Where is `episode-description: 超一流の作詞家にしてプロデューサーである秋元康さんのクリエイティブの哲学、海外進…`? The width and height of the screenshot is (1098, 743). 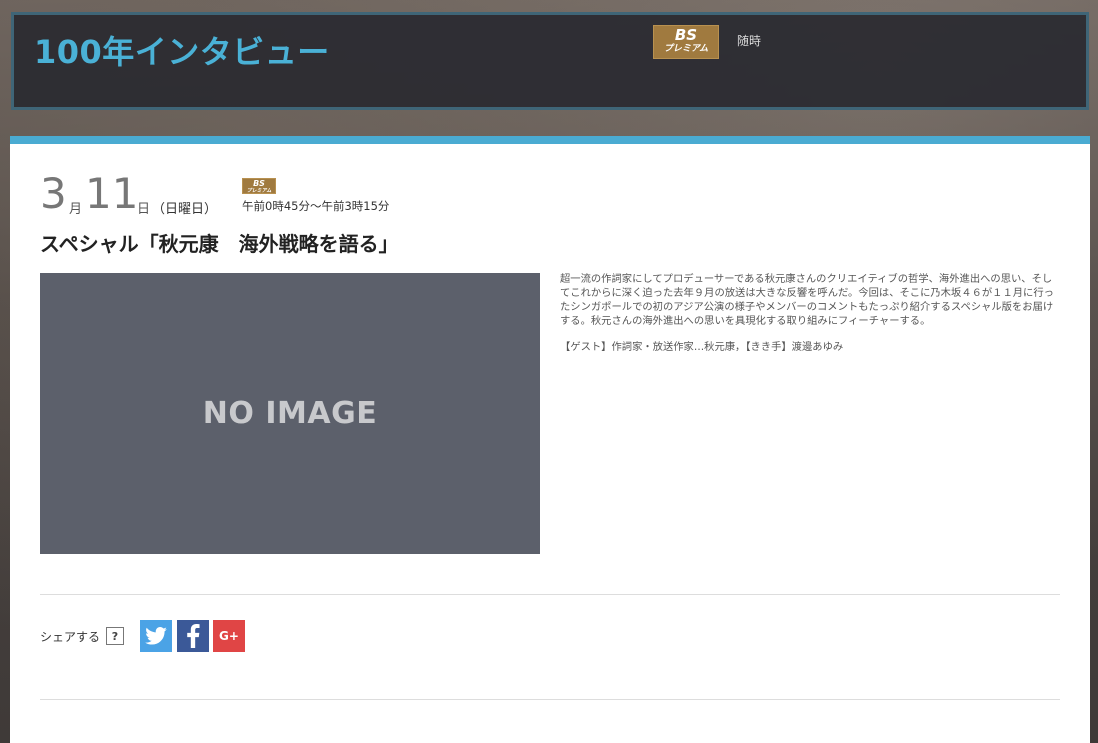 episode-description: 超一流の作詞家にしてプロデューサーである秋元康さんのクリエイティブの哲学、海外進… is located at coordinates (807, 300).